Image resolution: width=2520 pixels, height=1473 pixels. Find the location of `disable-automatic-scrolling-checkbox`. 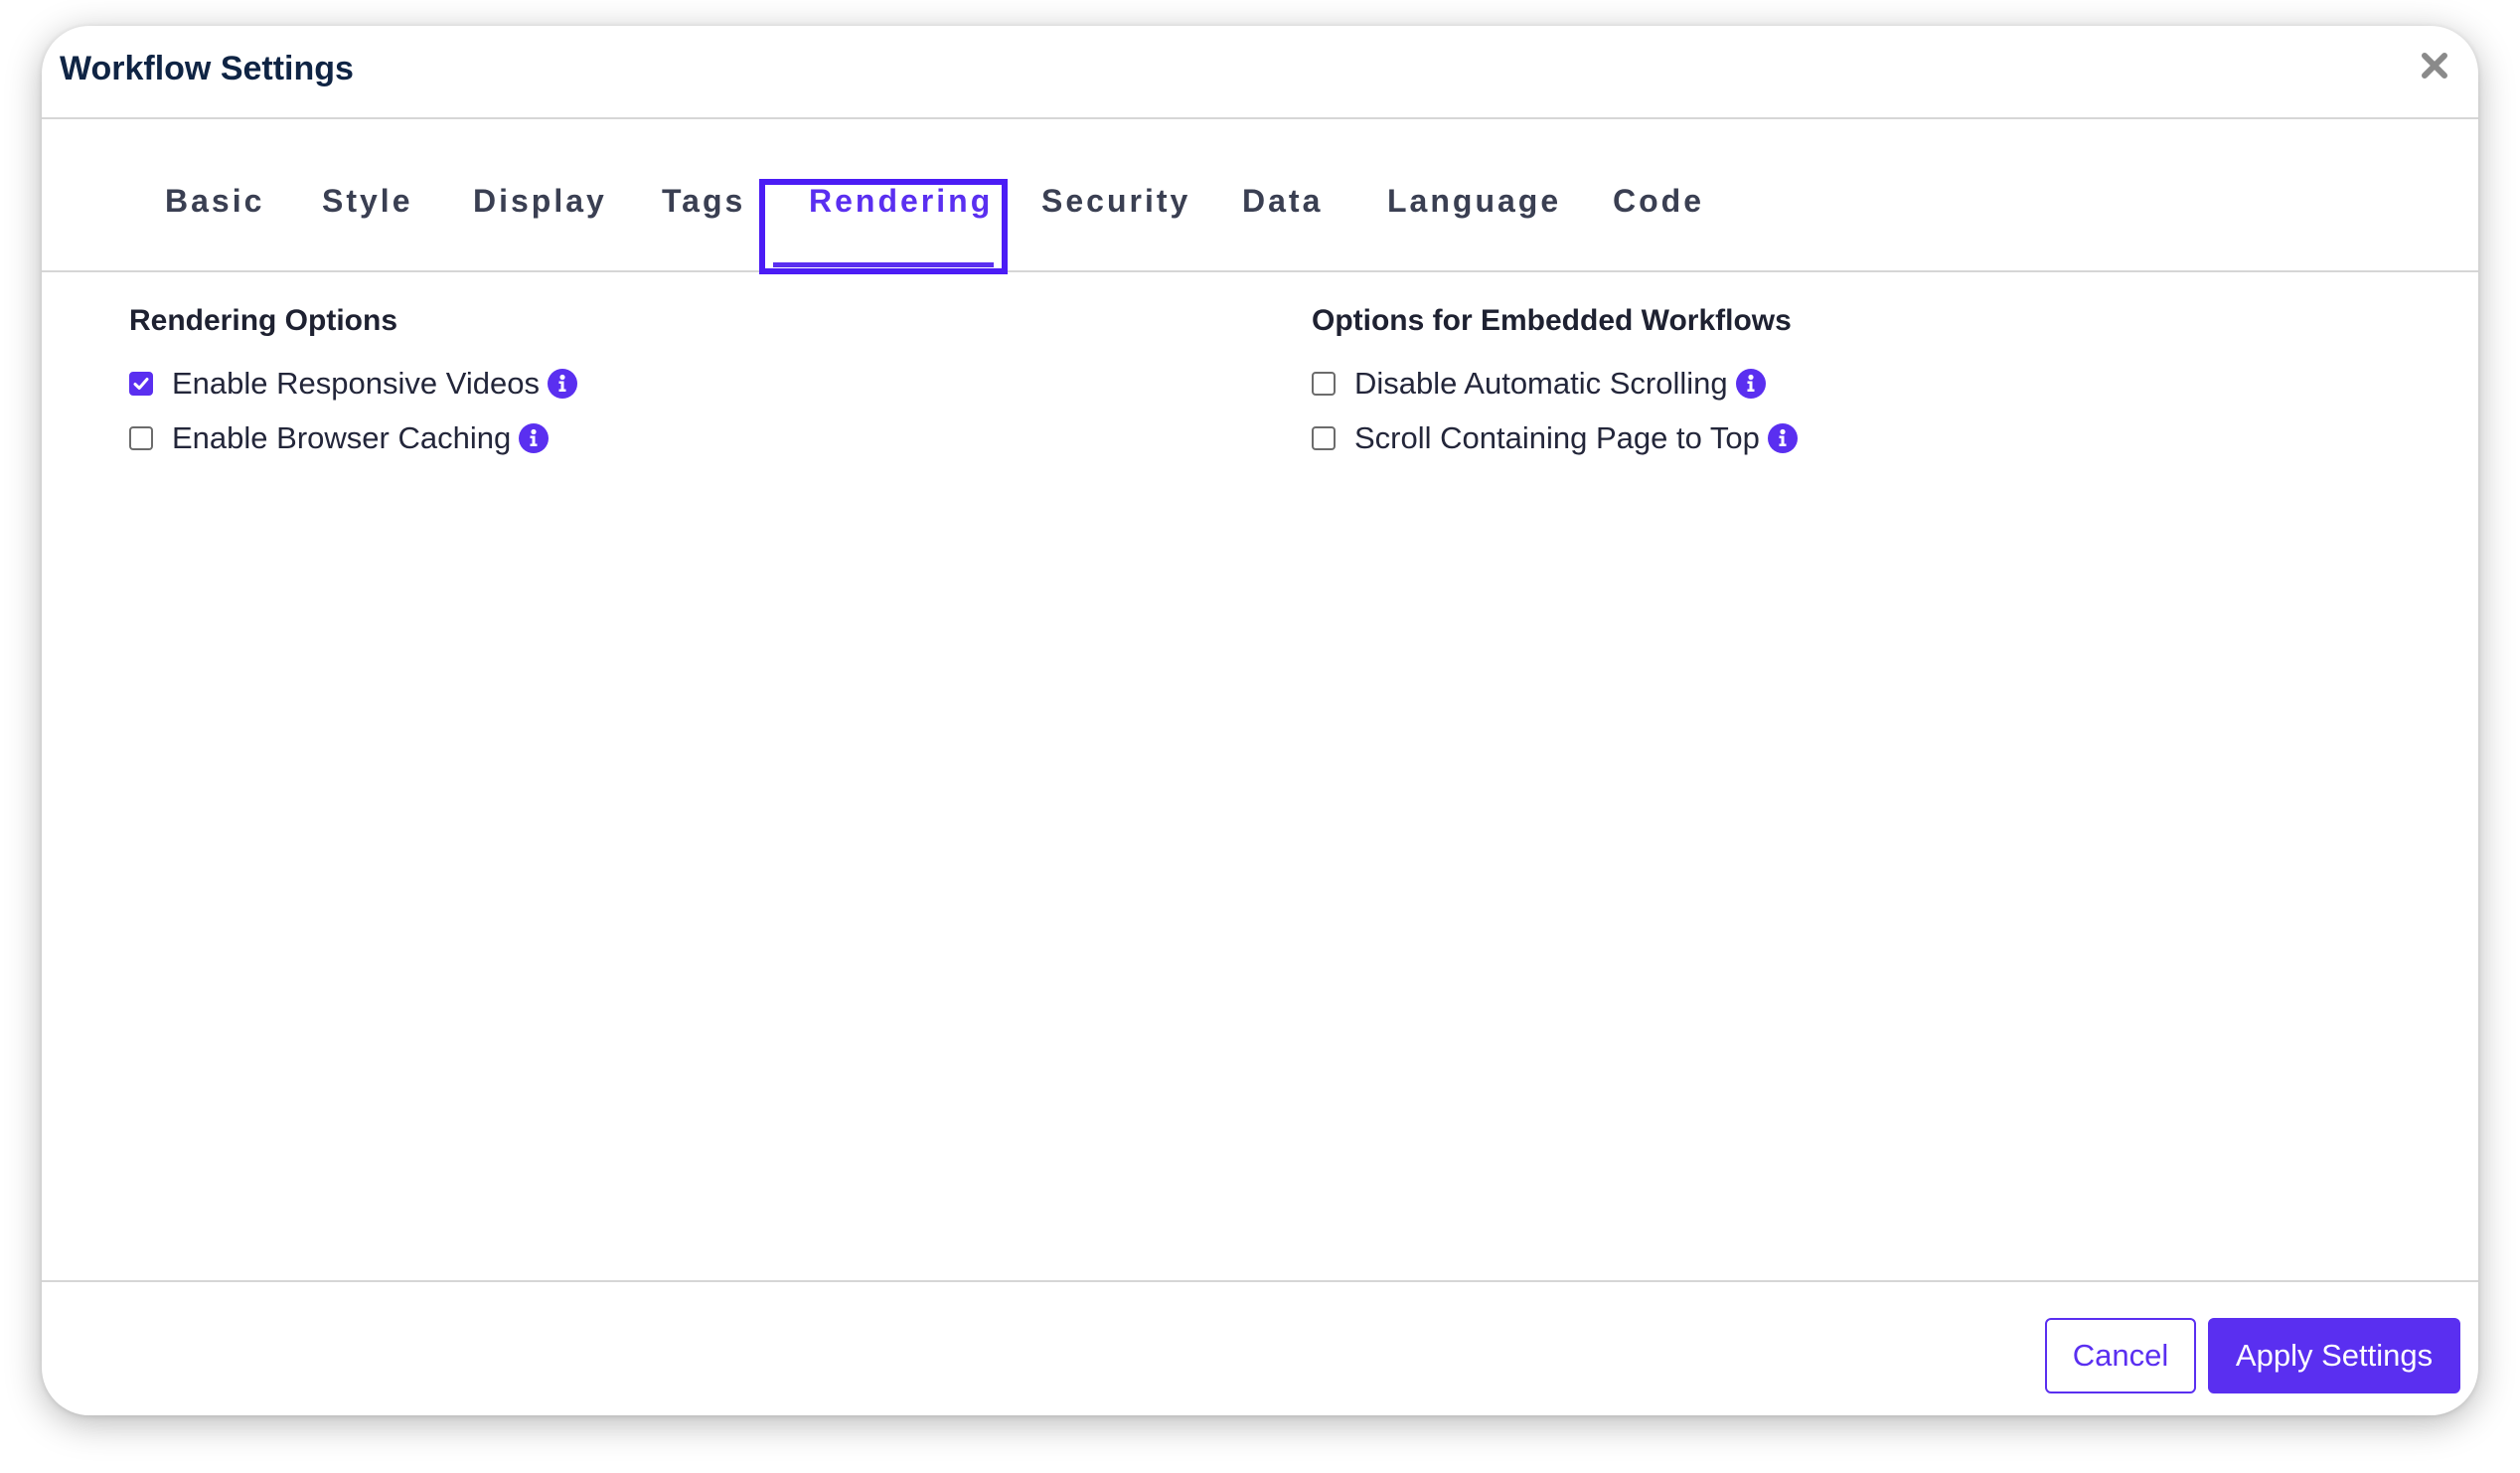

disable-automatic-scrolling-checkbox is located at coordinates (1324, 384).